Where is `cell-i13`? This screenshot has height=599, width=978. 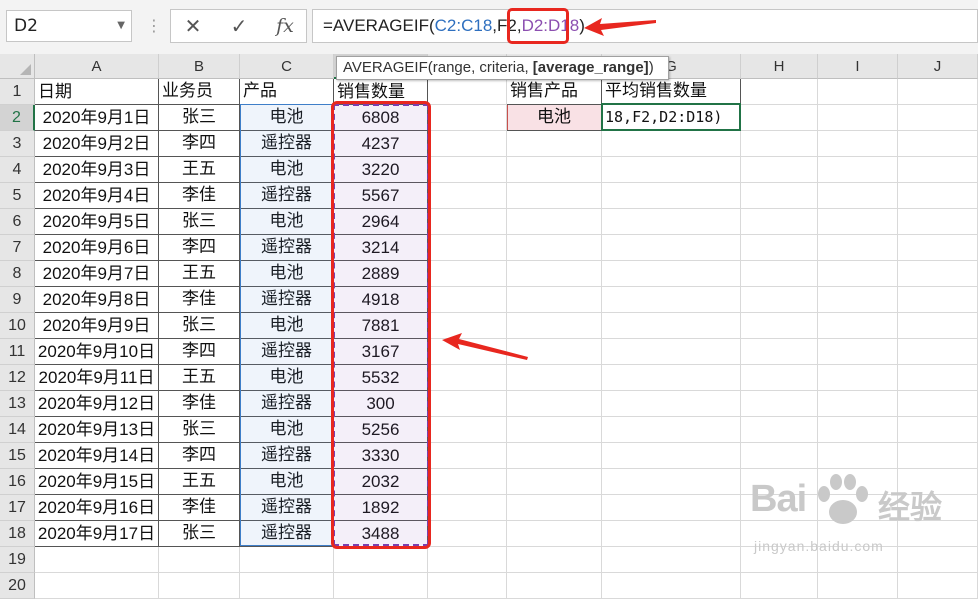 cell-i13 is located at coordinates (858, 404).